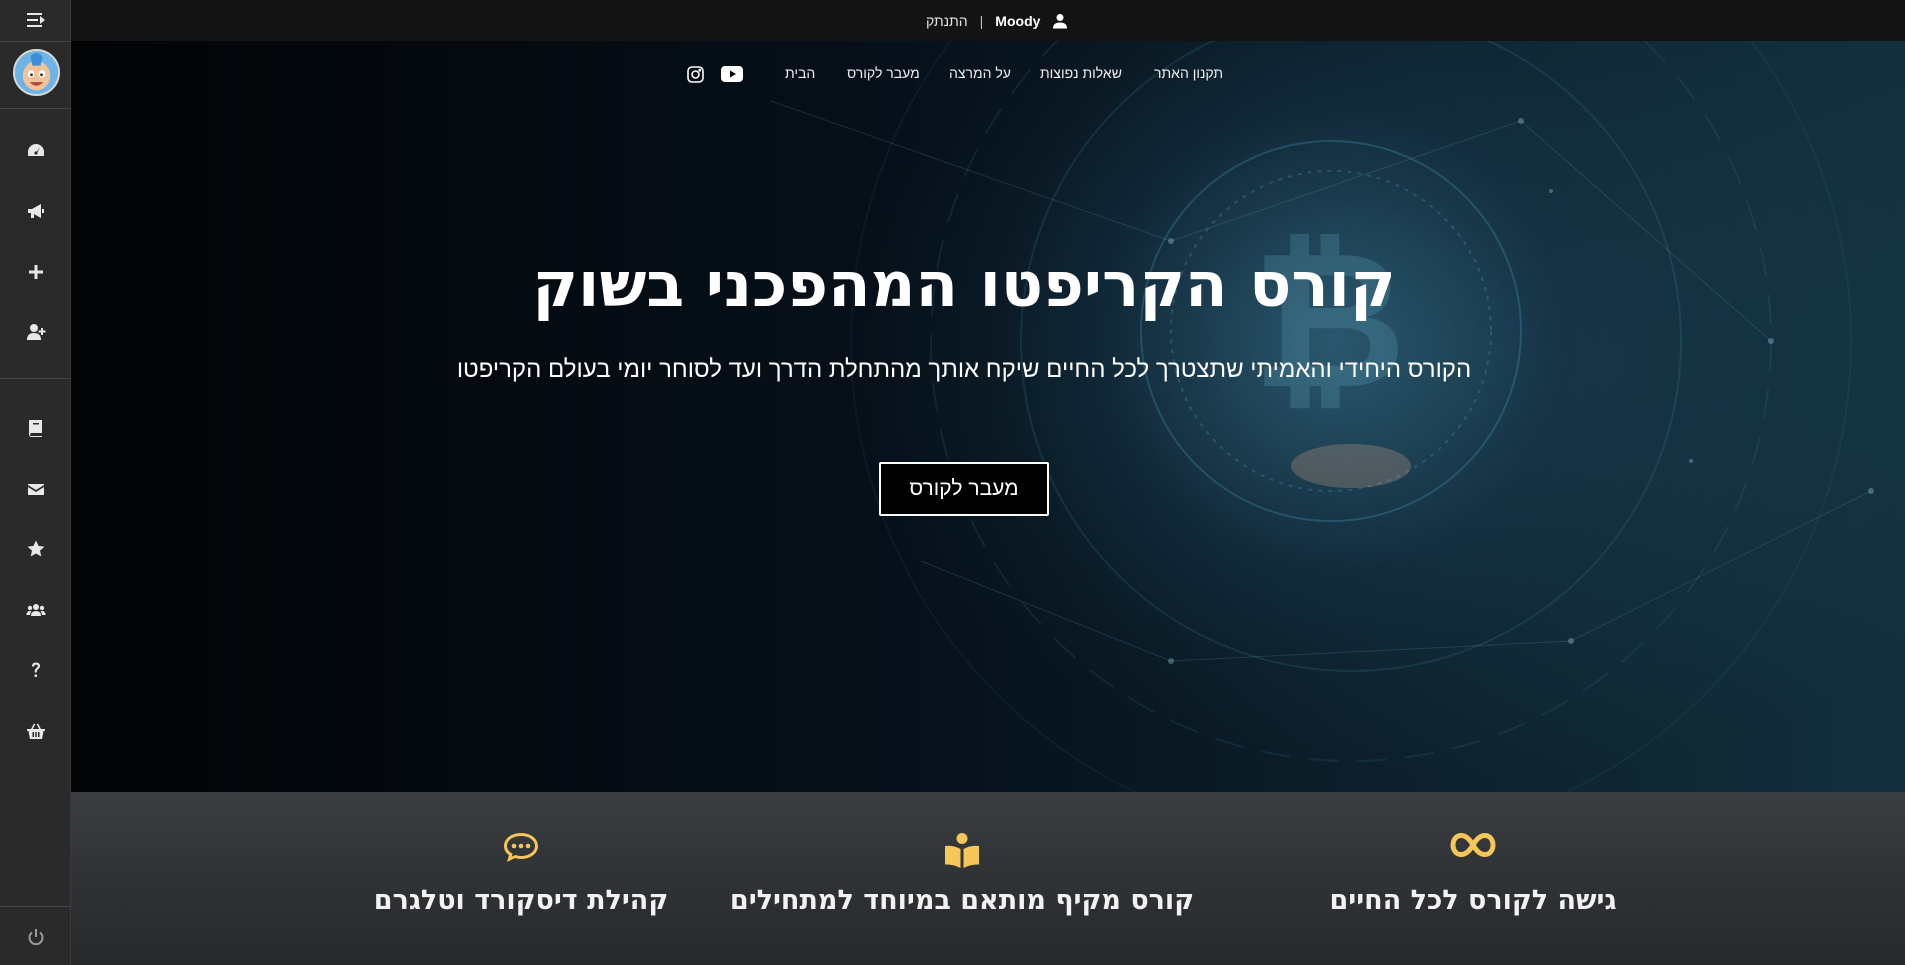  Describe the element at coordinates (1060, 20) in the screenshot. I see `user-icon` at that location.